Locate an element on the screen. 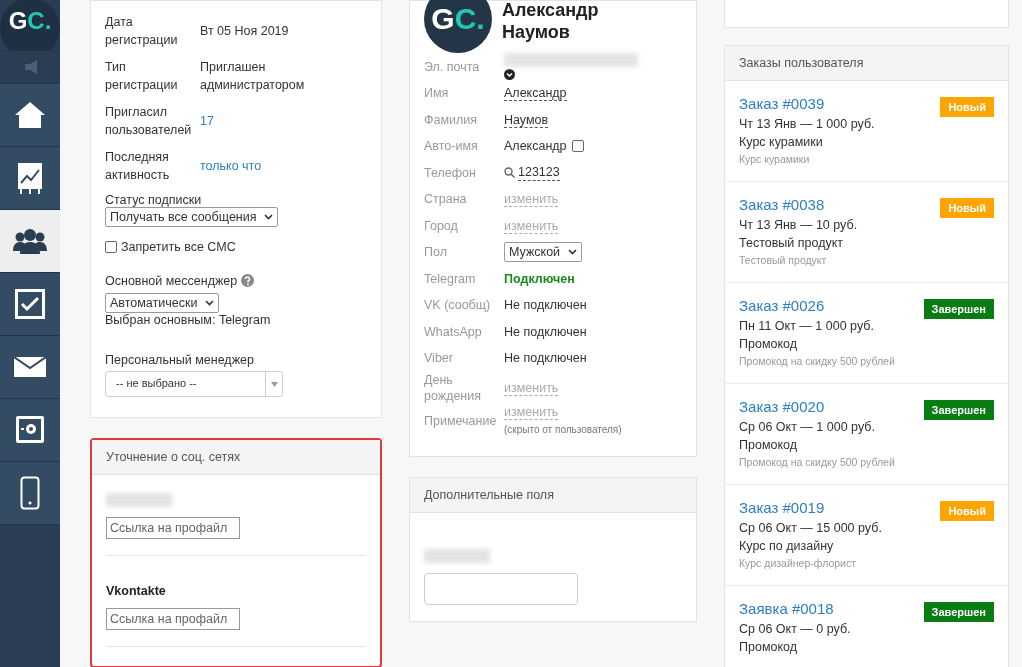 This screenshot has height=667, width=1022. field-label: Тип регистрации is located at coordinates (142, 76).